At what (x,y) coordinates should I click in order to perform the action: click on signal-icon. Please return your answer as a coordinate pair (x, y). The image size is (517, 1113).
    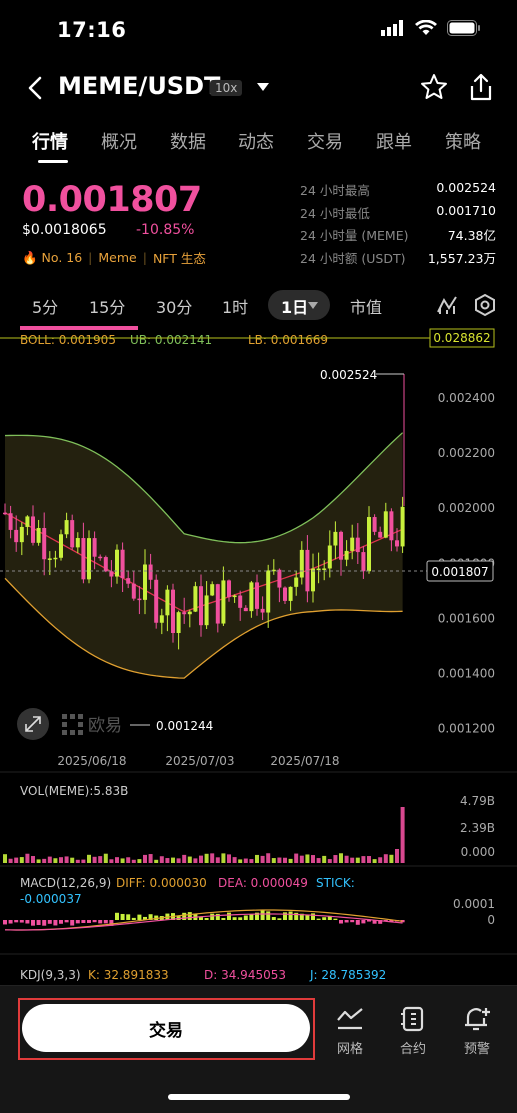
    Looking at the image, I should click on (392, 28).